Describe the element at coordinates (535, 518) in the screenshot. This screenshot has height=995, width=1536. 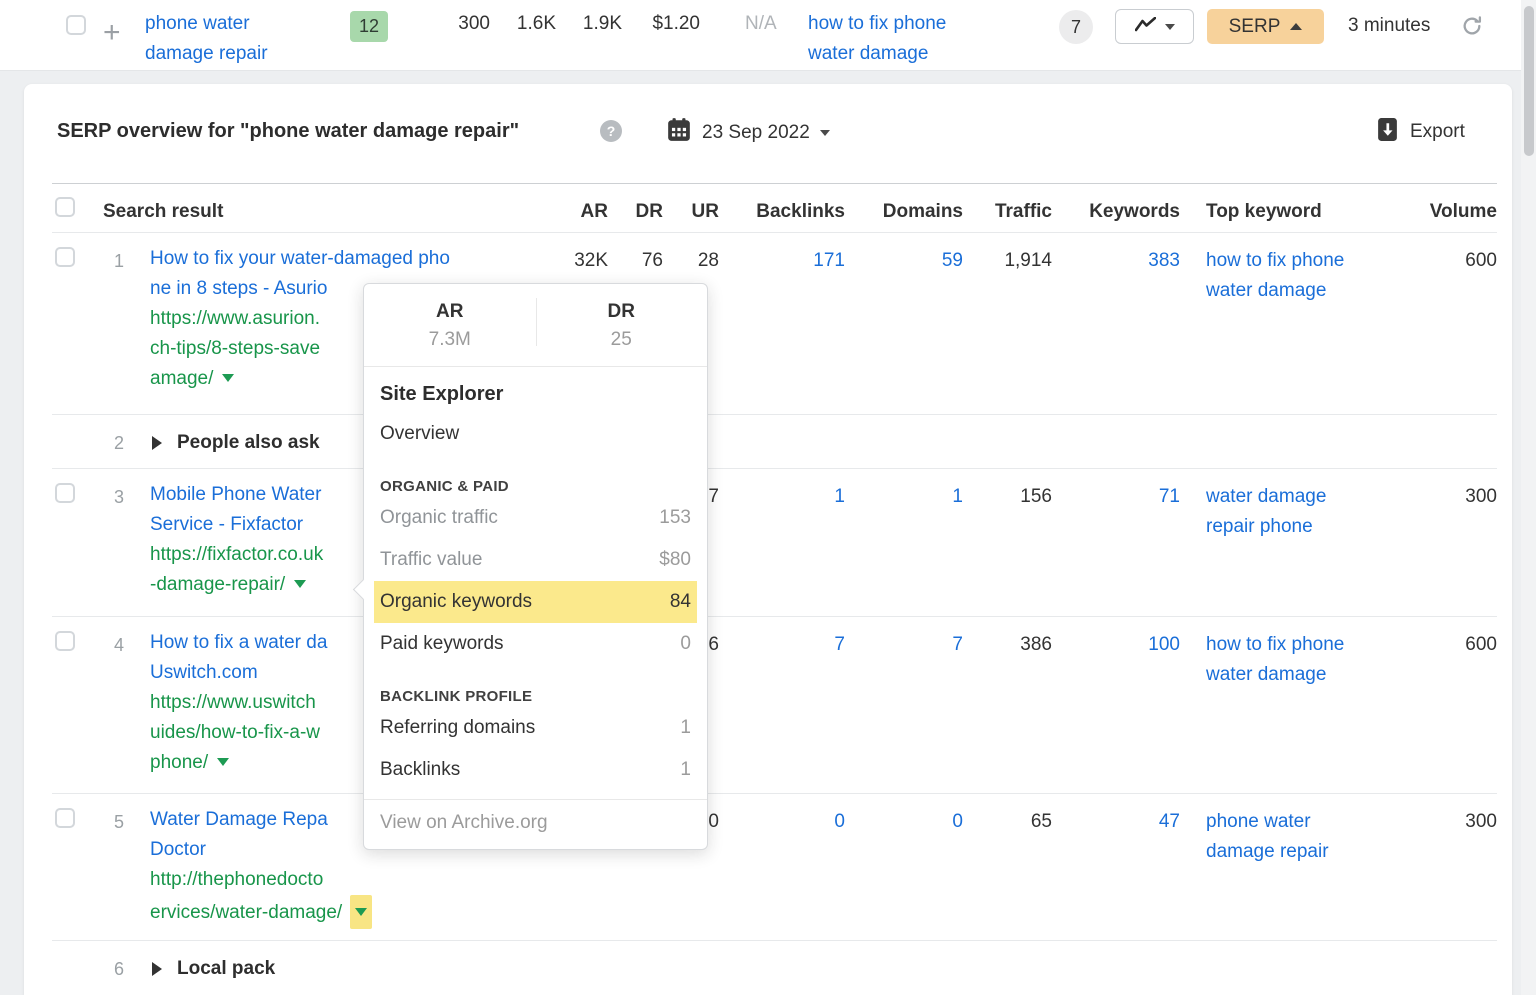
I see `menu-item-organic-traffic: Organic traffic 153` at that location.